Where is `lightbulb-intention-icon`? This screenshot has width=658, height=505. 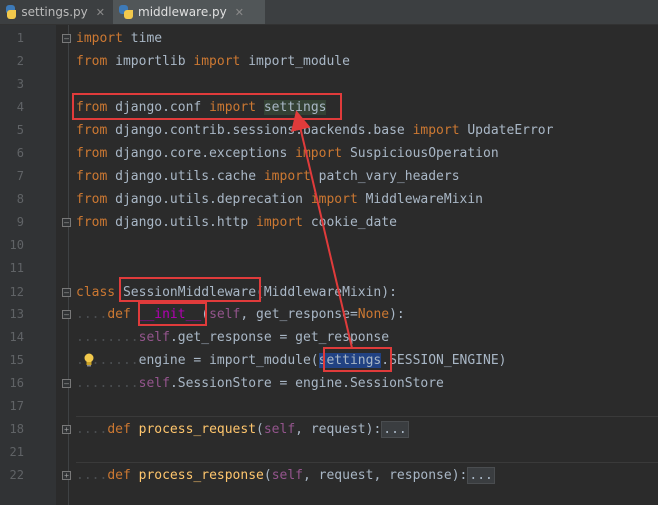 lightbulb-intention-icon is located at coordinates (89, 360).